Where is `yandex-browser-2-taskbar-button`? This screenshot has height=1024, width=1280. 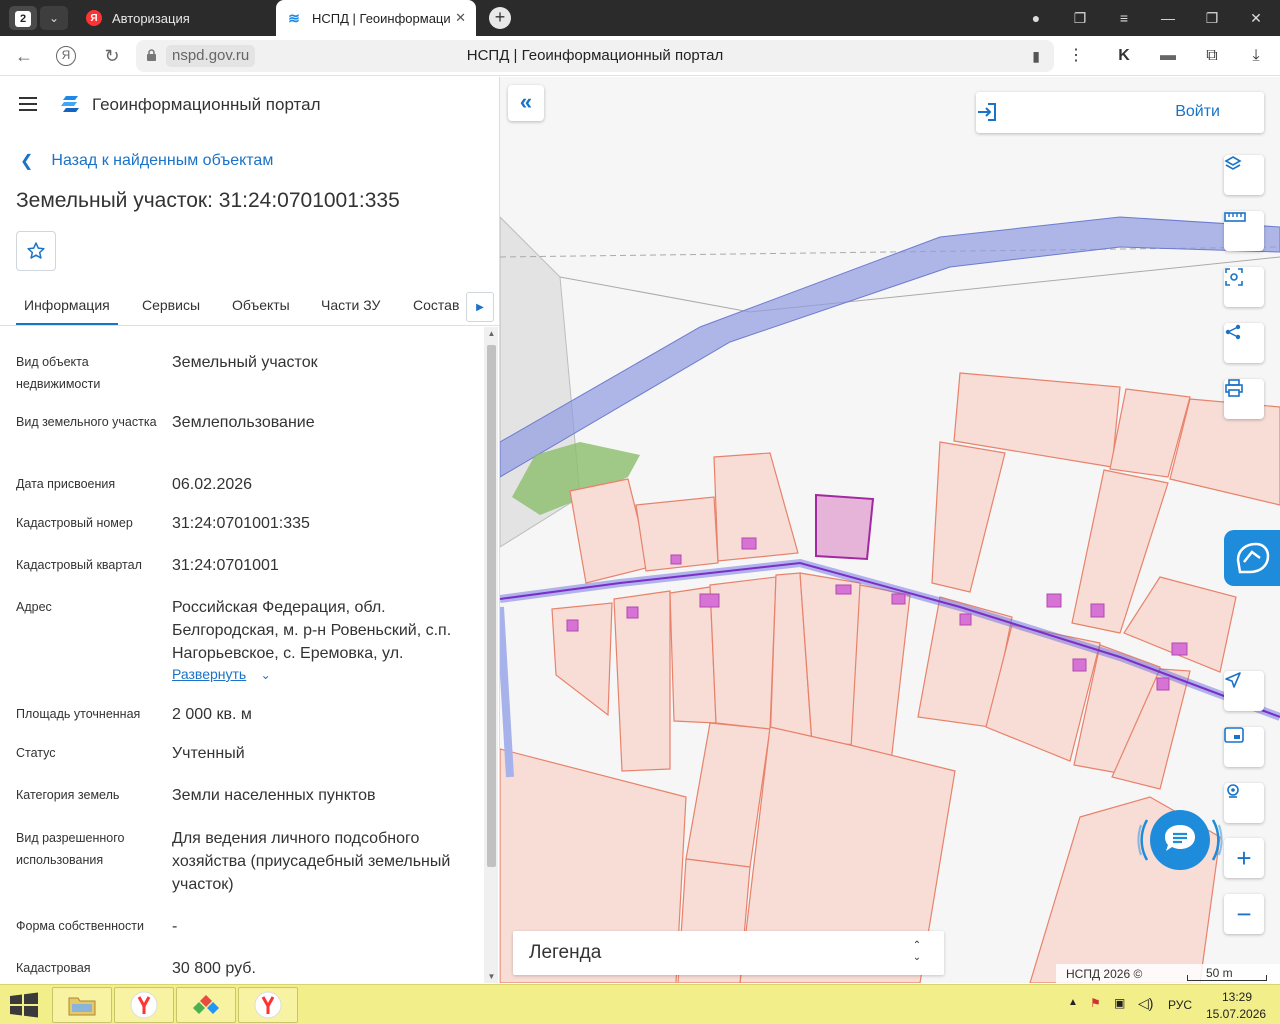 yandex-browser-2-taskbar-button is located at coordinates (268, 1005).